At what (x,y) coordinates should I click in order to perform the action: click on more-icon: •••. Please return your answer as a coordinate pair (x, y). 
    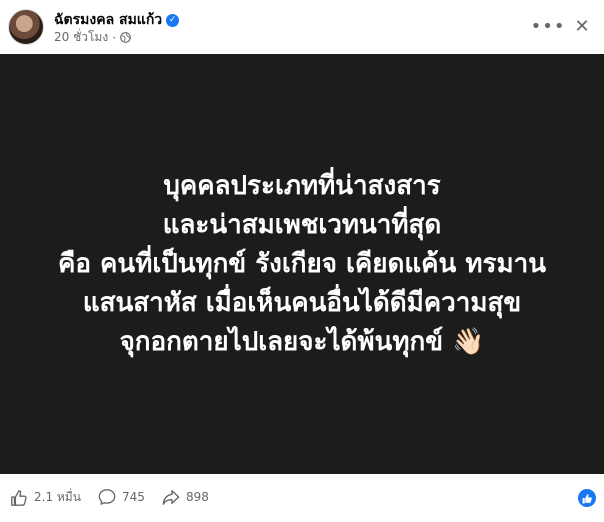
    Looking at the image, I should click on (548, 26).